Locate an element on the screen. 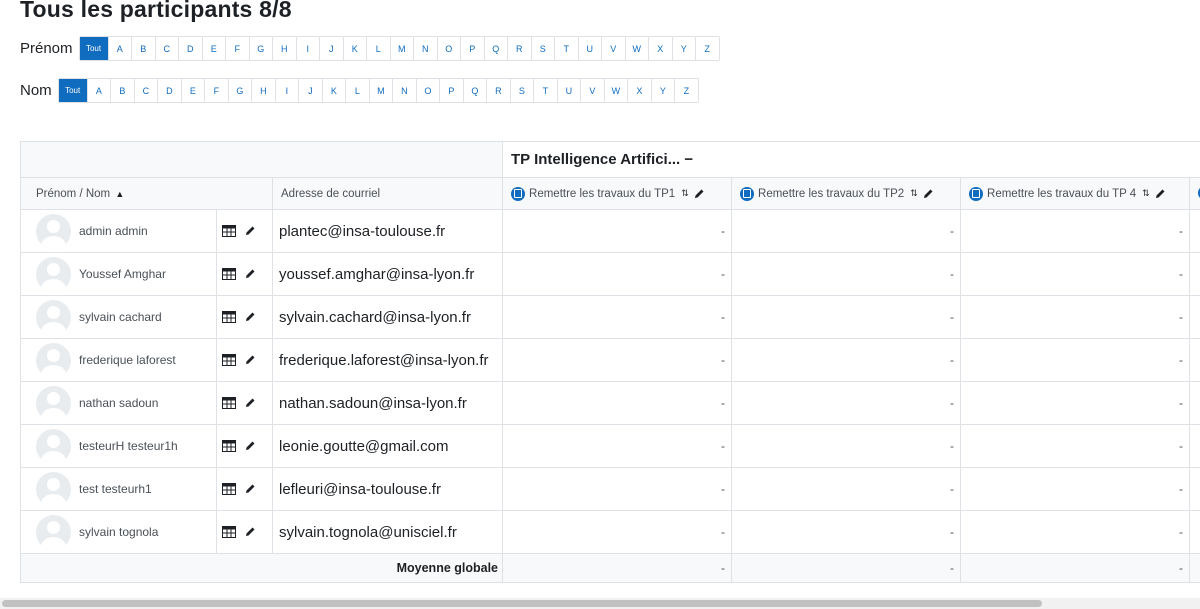 The image size is (1200, 609). assignment-column-header-1: Remettre les travaux du TP1 ⇅ is located at coordinates (617, 193).